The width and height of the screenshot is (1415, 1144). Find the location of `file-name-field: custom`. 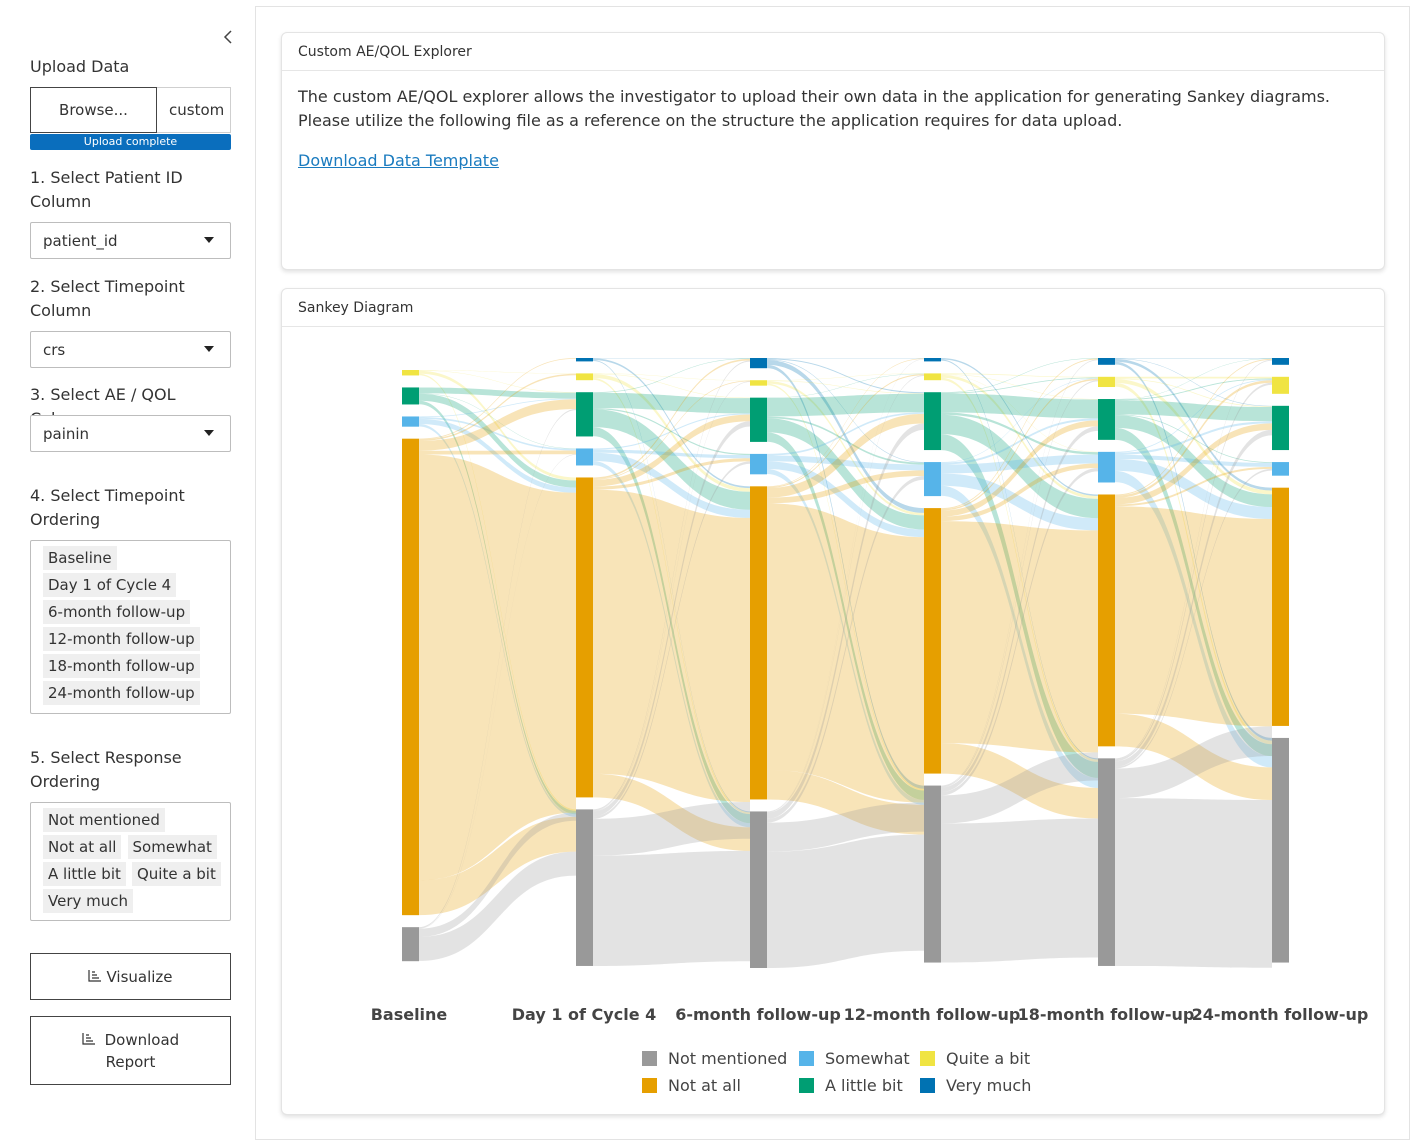

file-name-field: custom is located at coordinates (194, 110).